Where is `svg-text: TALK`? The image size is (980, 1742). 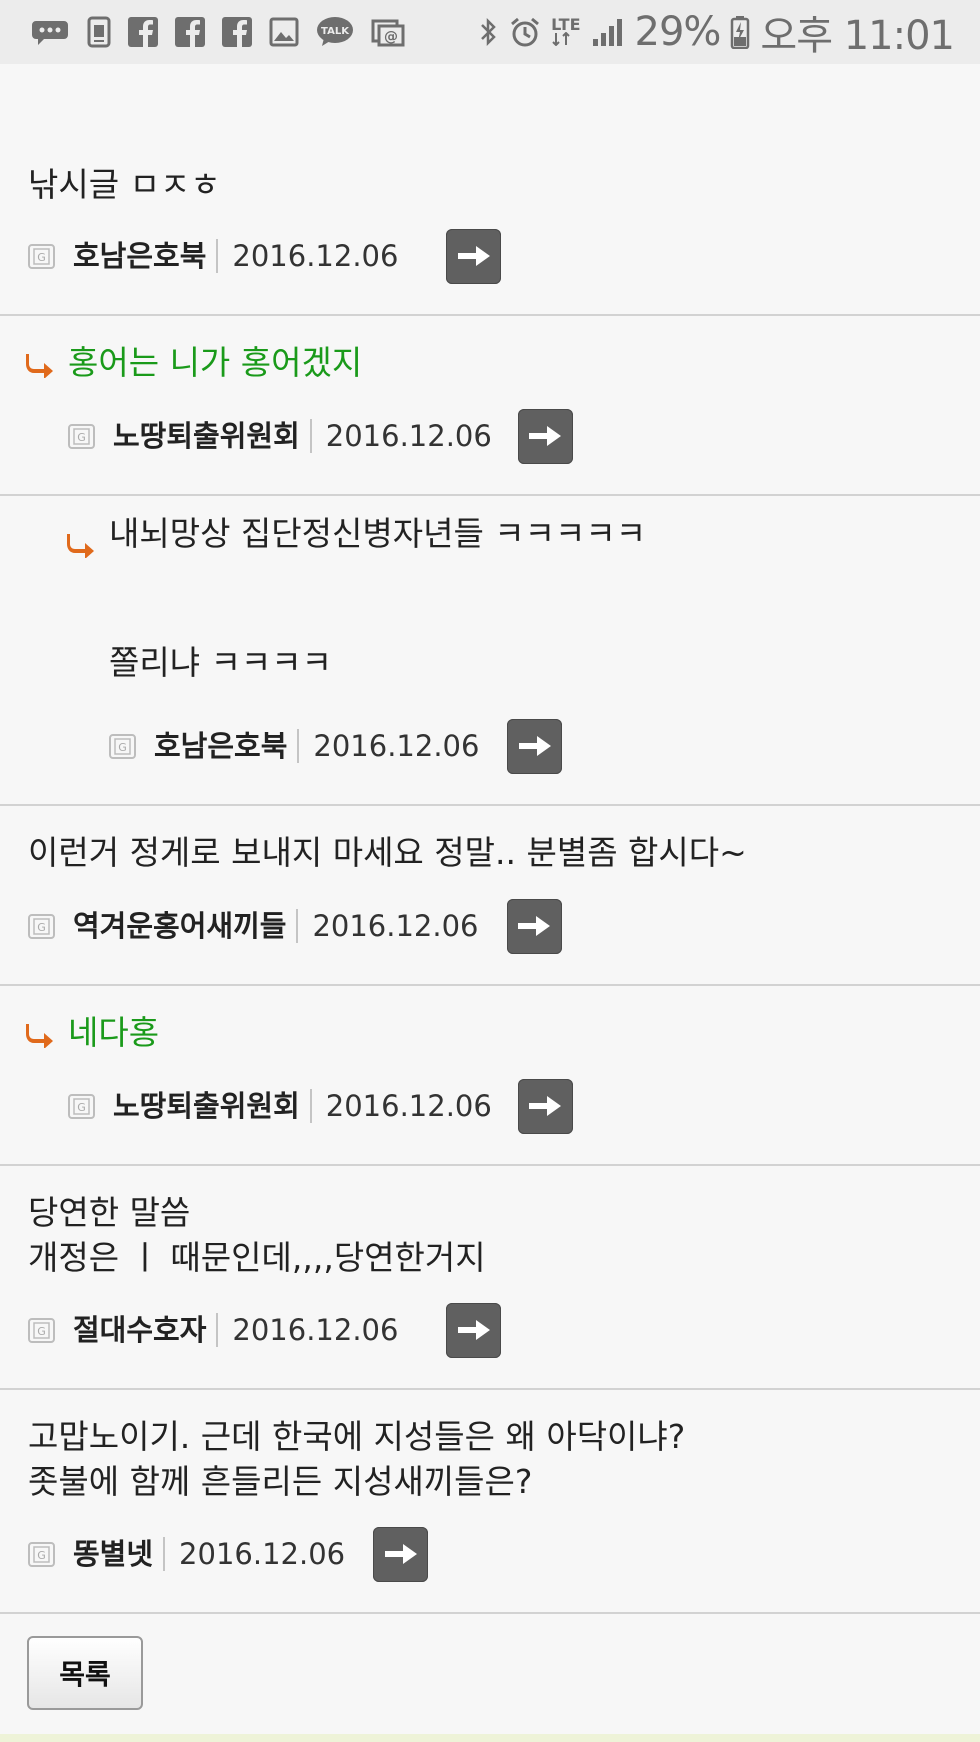
svg-text: TALK is located at coordinates (335, 31).